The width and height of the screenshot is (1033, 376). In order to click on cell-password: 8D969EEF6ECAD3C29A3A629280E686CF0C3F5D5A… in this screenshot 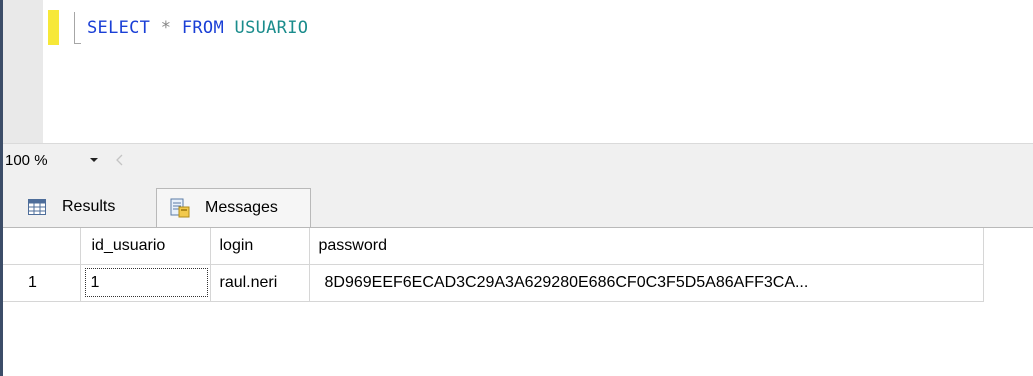, I will do `click(646, 283)`.